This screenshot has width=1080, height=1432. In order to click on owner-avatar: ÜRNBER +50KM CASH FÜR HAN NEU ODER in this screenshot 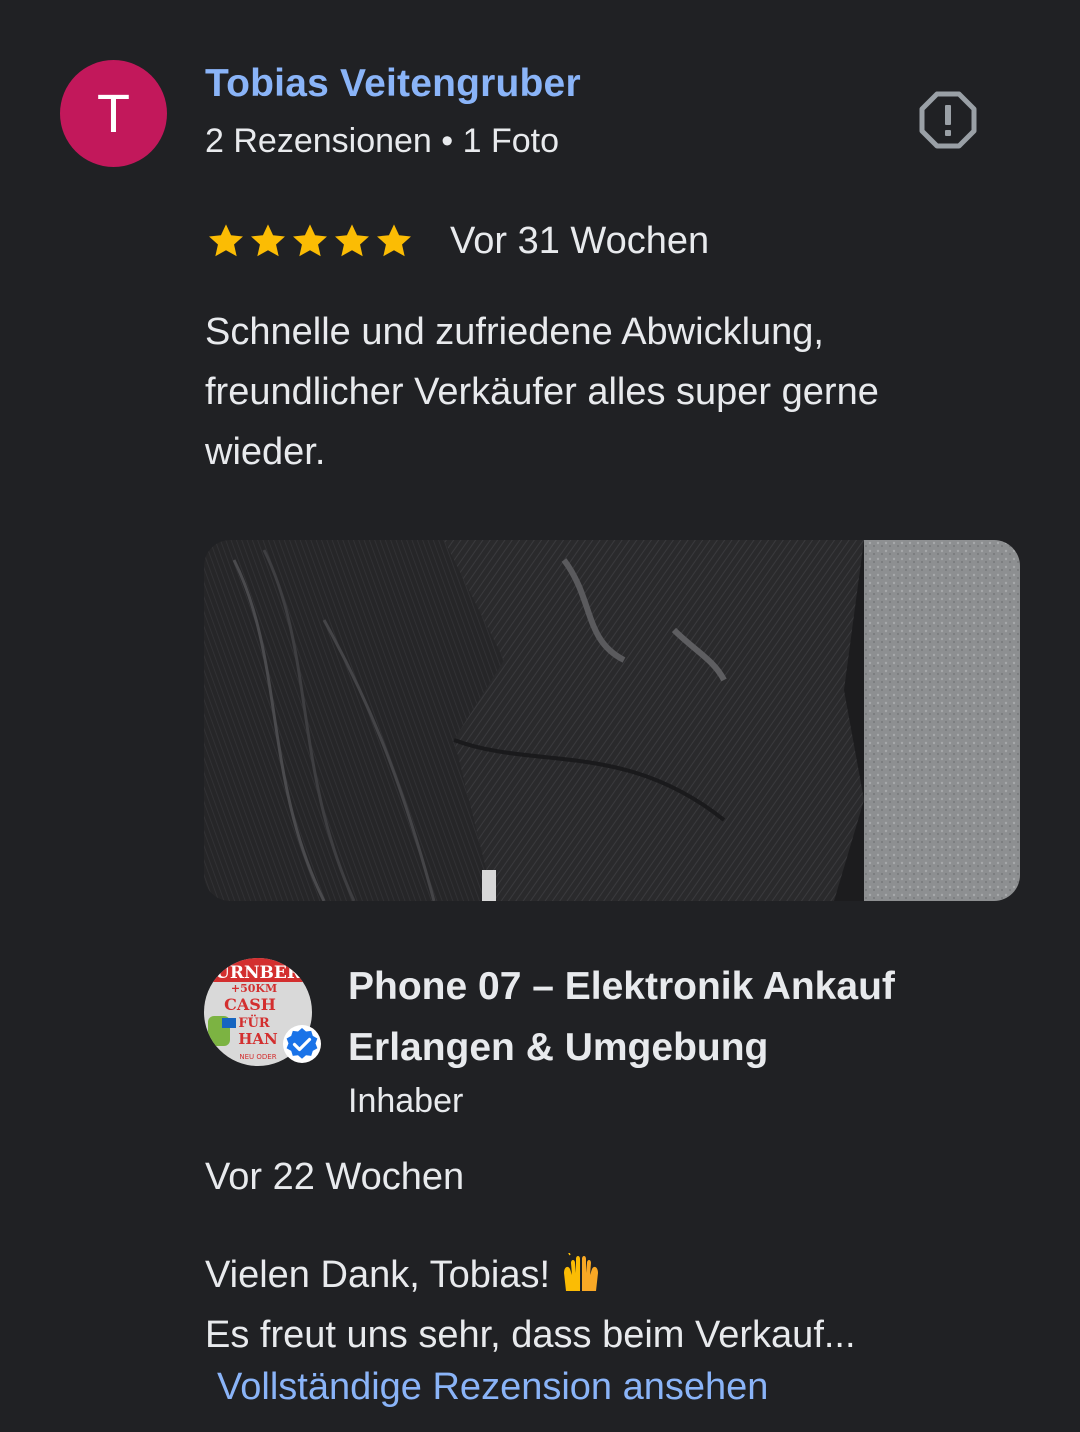, I will do `click(262, 1012)`.